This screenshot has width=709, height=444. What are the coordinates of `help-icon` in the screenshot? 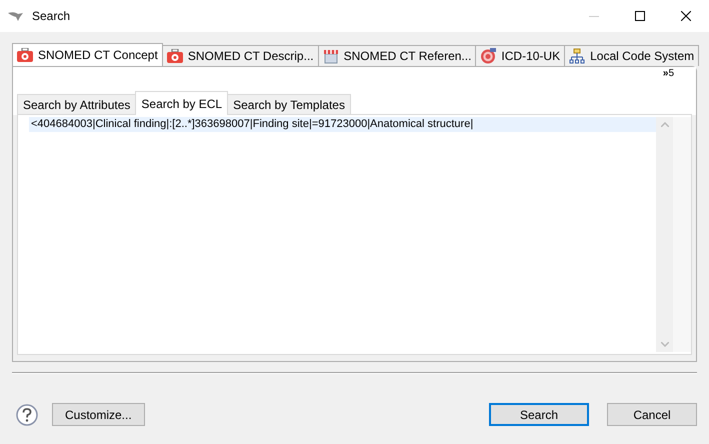 It's located at (27, 415).